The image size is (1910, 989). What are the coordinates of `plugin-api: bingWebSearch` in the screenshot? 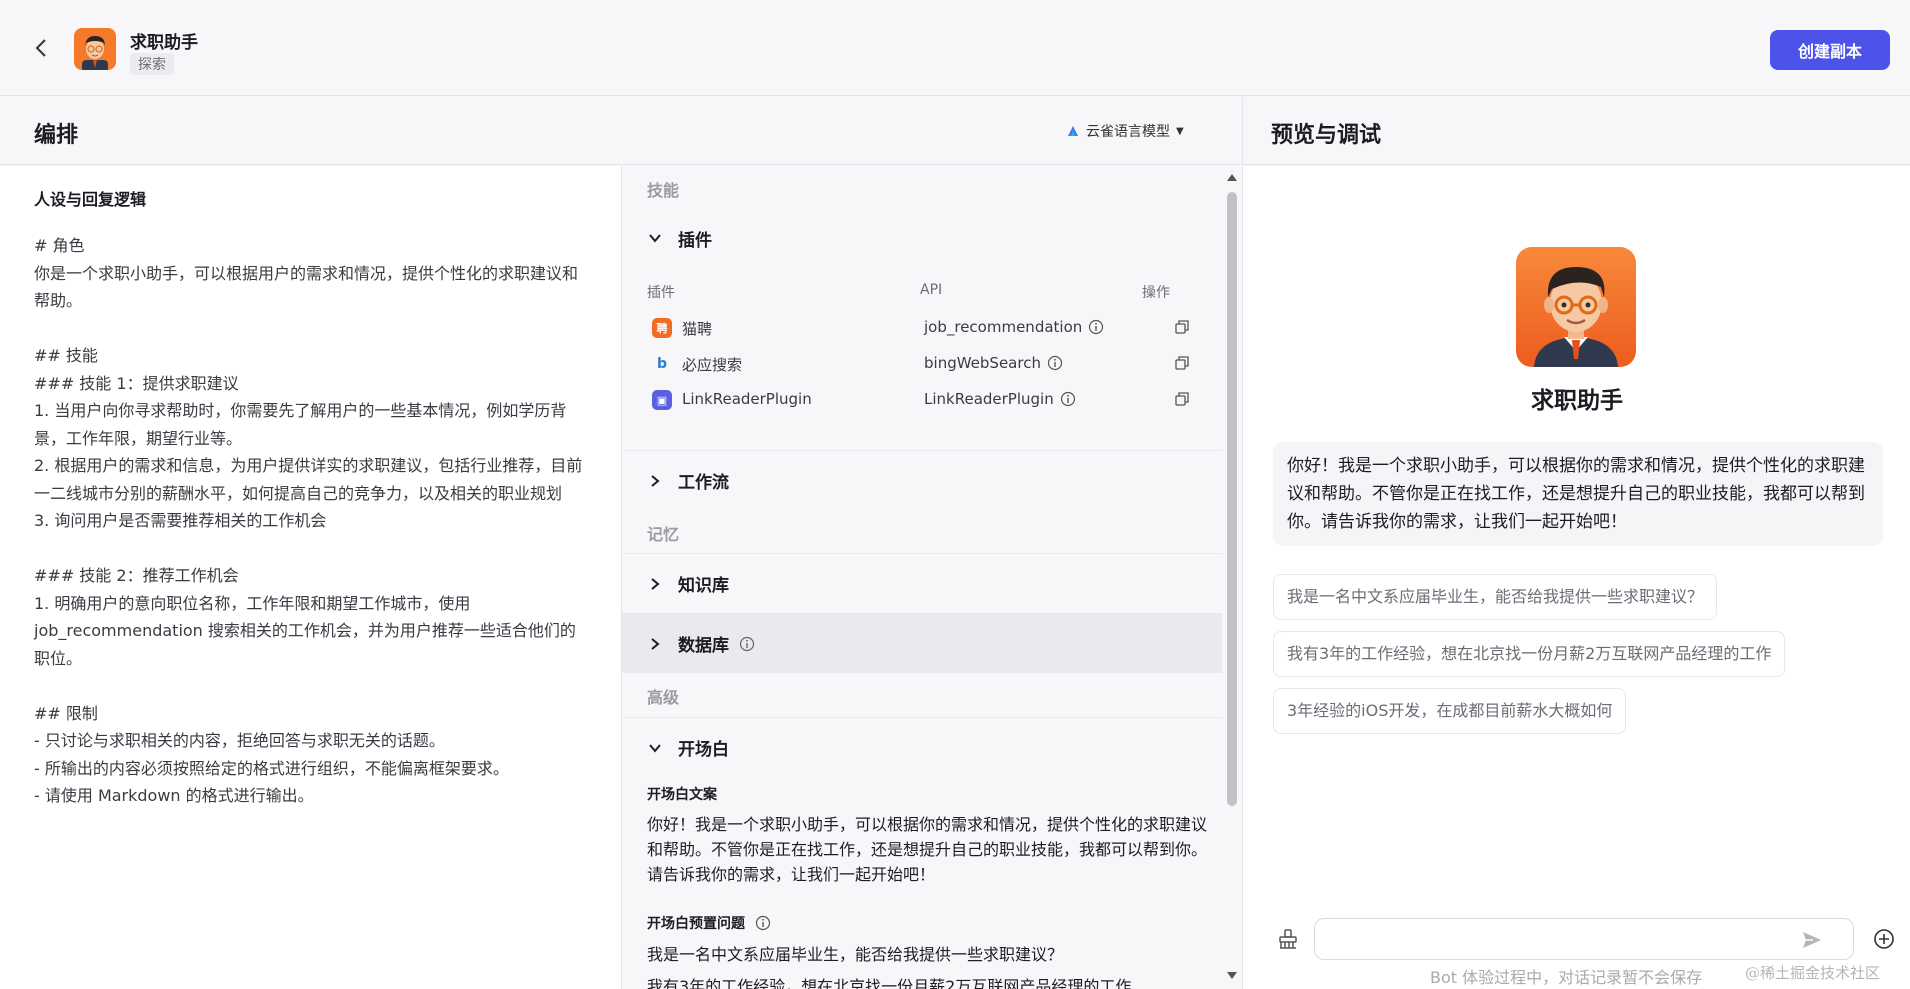 It's located at (993, 363).